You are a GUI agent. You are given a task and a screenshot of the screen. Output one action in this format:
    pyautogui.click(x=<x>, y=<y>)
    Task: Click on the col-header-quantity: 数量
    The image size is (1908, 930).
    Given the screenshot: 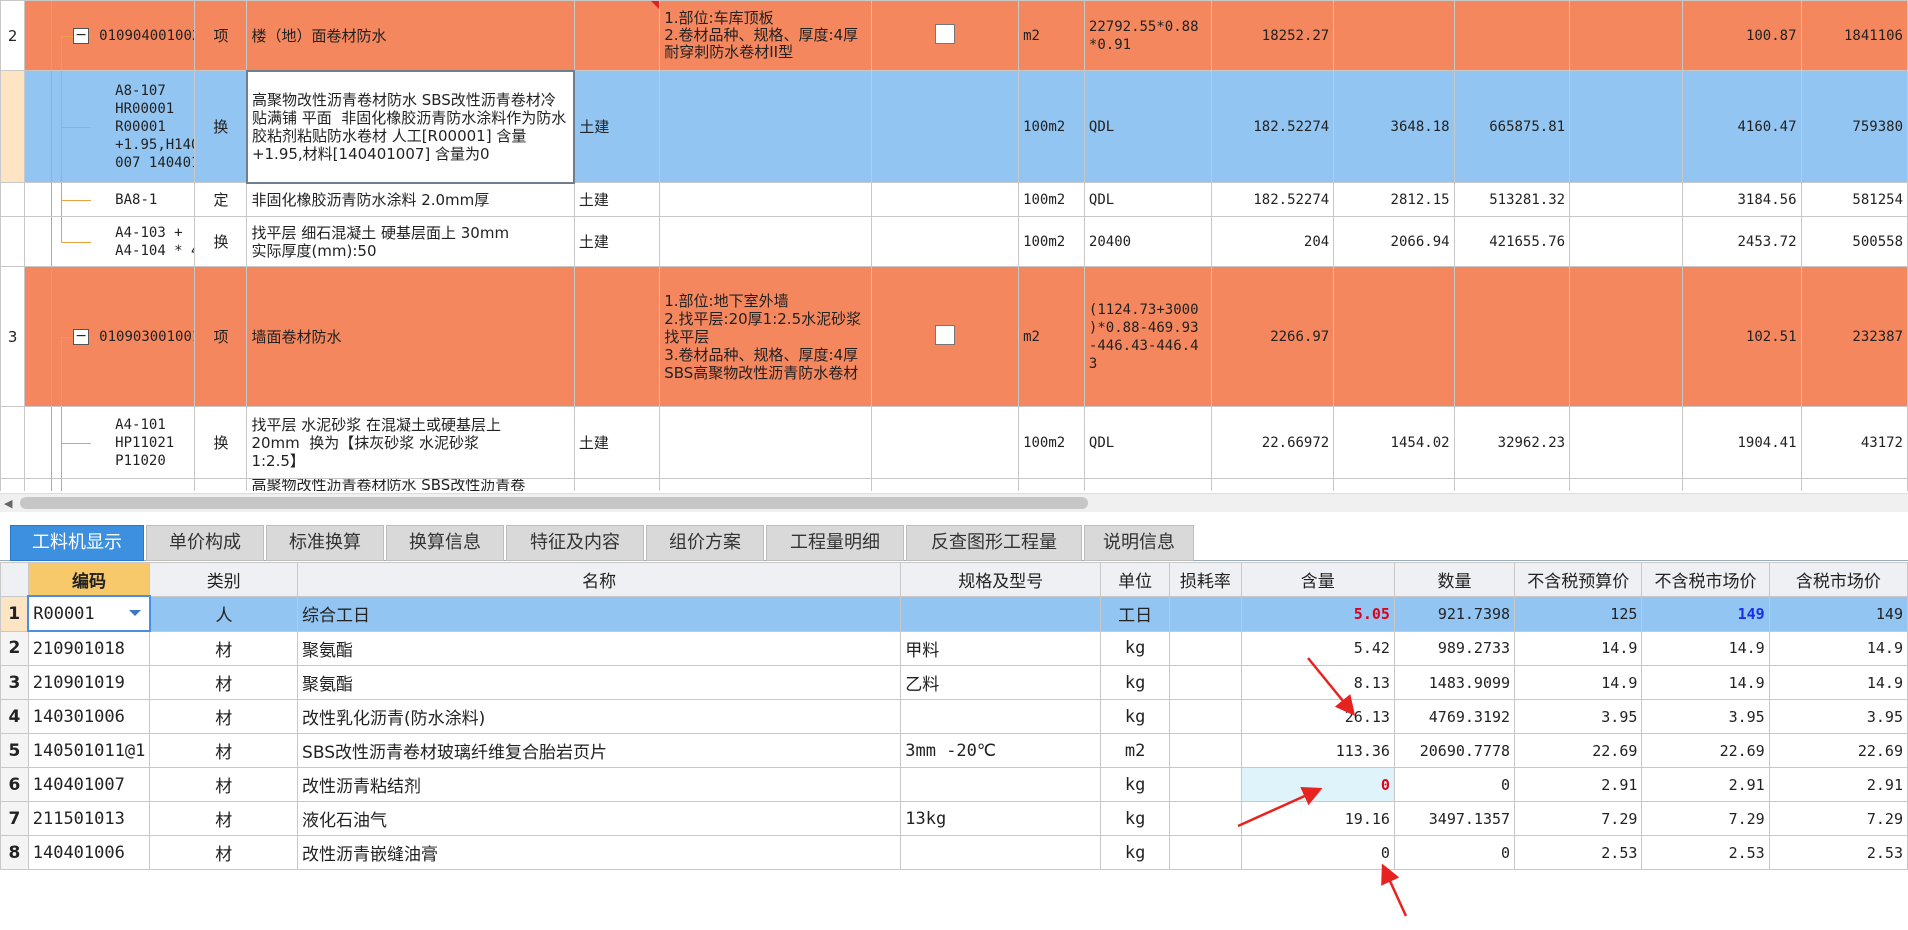 What is the action you would take?
    pyautogui.click(x=1454, y=579)
    